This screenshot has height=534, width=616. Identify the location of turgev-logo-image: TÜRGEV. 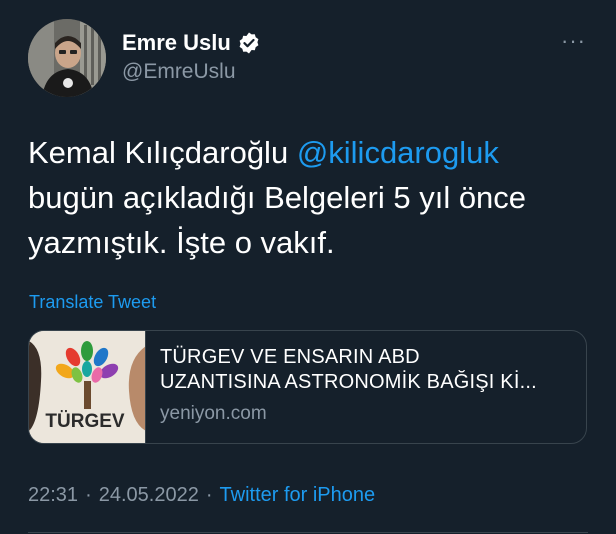
(87, 387).